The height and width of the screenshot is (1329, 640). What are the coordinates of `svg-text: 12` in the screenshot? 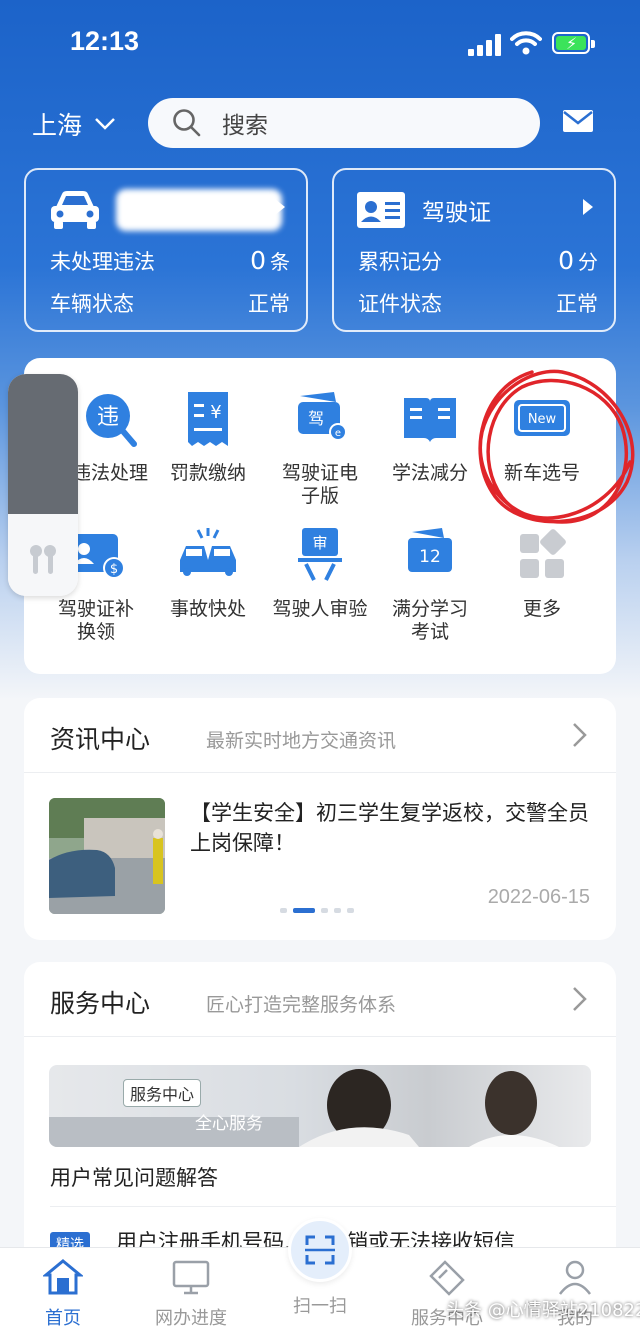 It's located at (430, 557).